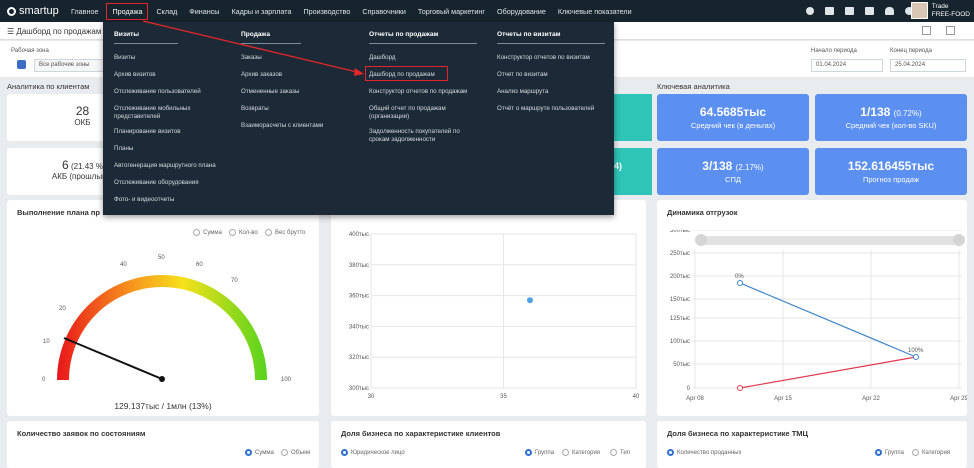 This screenshot has height=468, width=974. What do you see at coordinates (919, 10) in the screenshot?
I see `avatar` at bounding box center [919, 10].